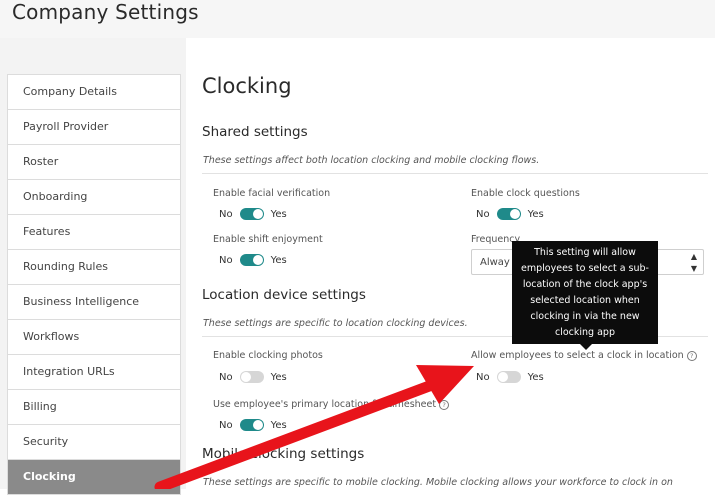  Describe the element at coordinates (94, 197) in the screenshot. I see `sidebar-item-onboarding: Onboarding` at that location.